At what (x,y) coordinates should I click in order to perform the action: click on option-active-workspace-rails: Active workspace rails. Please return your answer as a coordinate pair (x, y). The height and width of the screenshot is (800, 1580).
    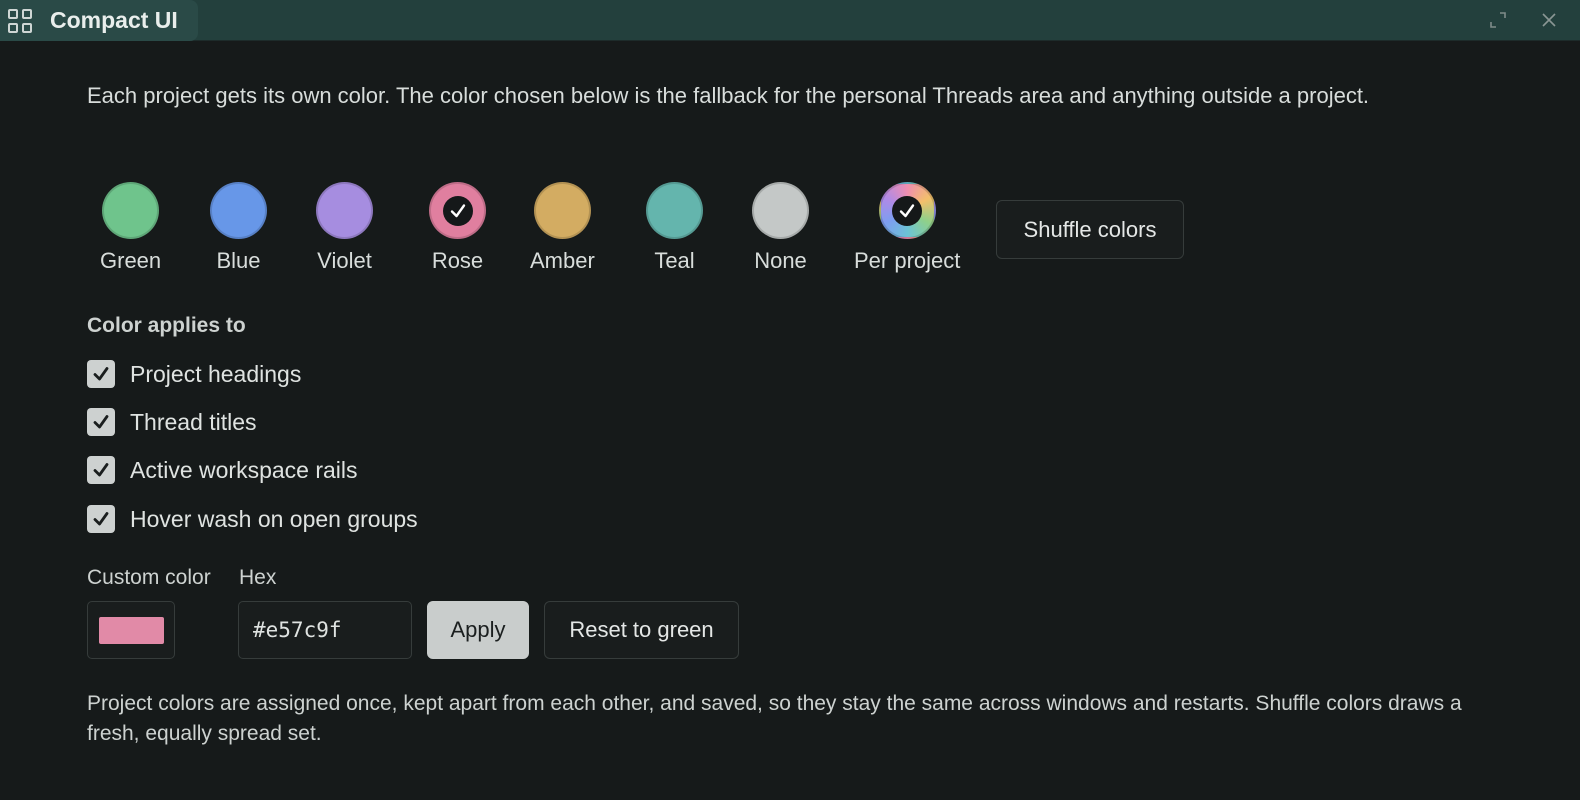
    Looking at the image, I should click on (222, 470).